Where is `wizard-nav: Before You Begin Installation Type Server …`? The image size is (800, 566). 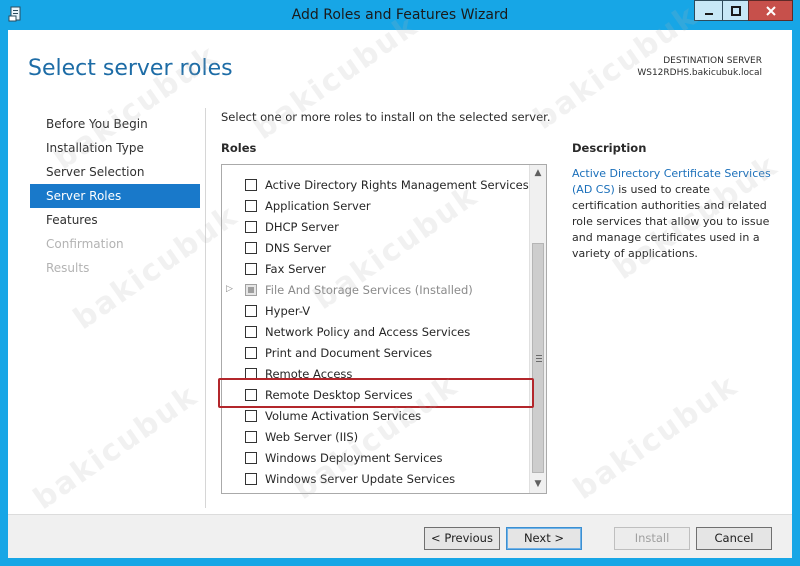 wizard-nav: Before You Begin Installation Type Server … is located at coordinates (115, 196).